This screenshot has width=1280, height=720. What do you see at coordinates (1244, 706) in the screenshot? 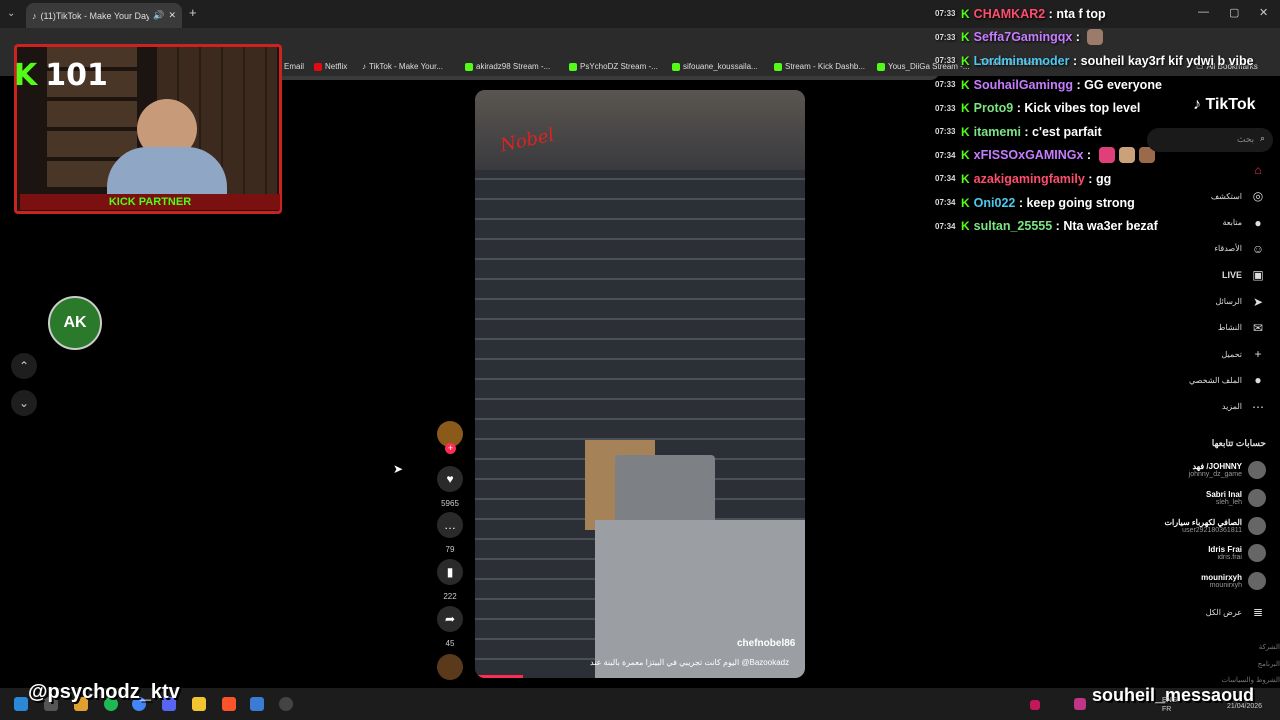
I see `taskbar-date: 21/04/2026` at bounding box center [1244, 706].